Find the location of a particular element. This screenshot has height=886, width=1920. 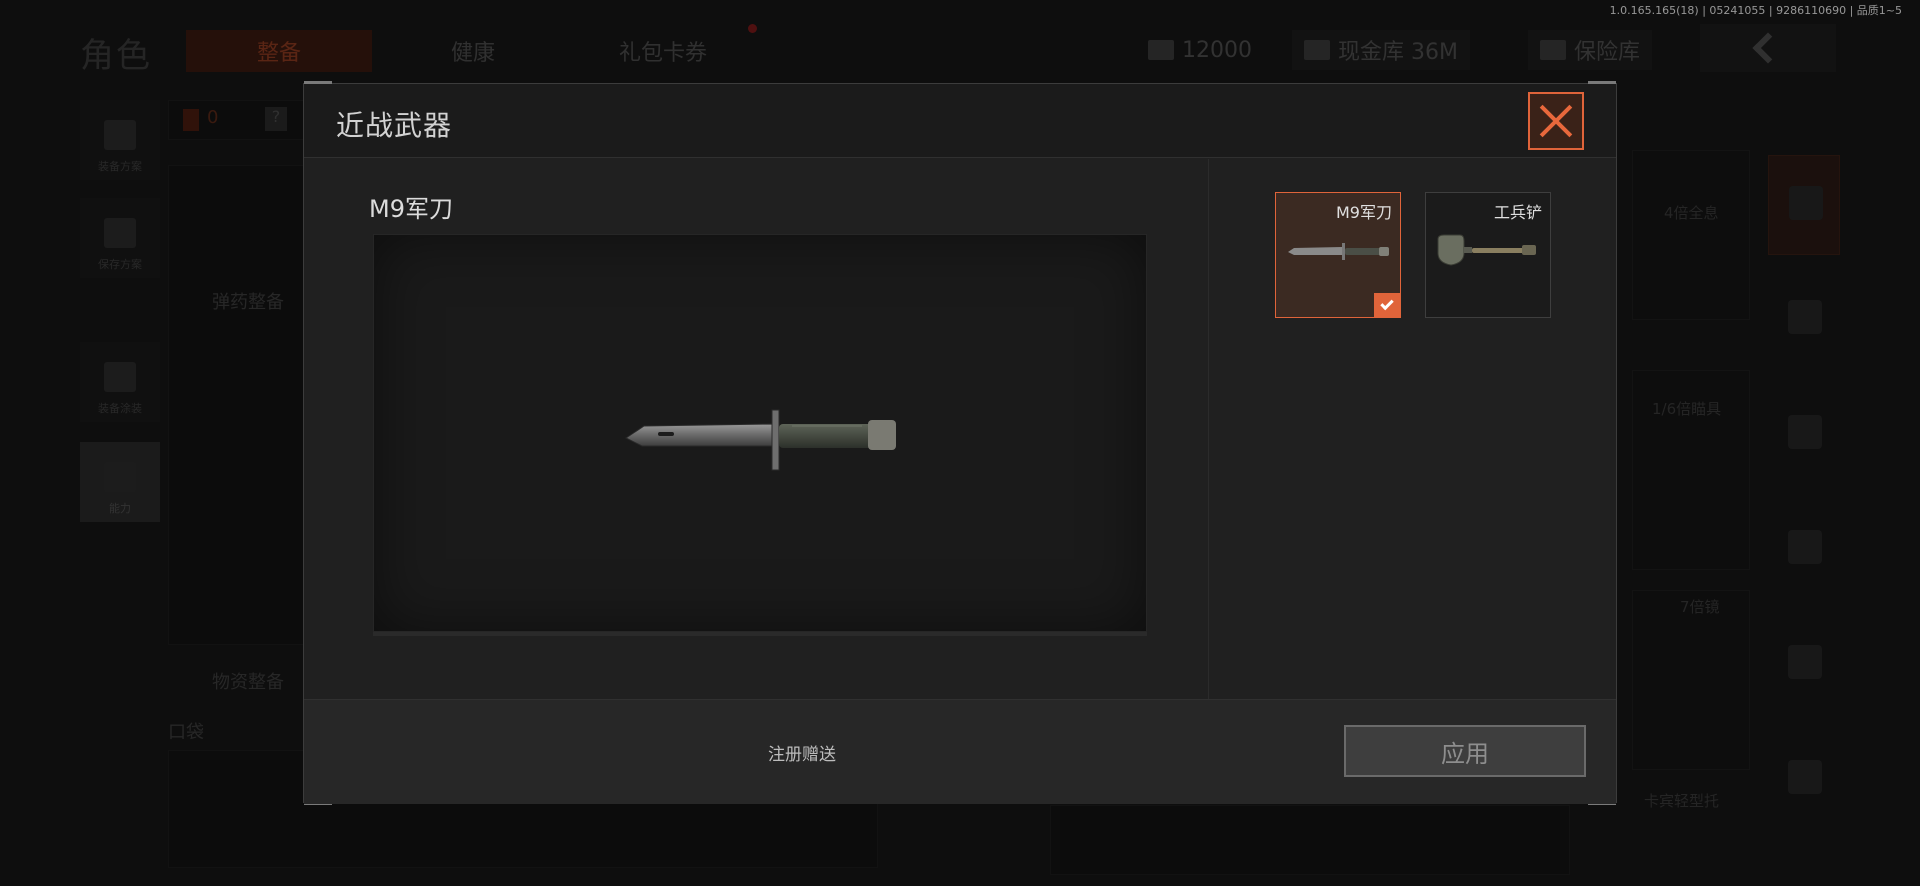

dialog-title: 近战武器 is located at coordinates (394, 125).